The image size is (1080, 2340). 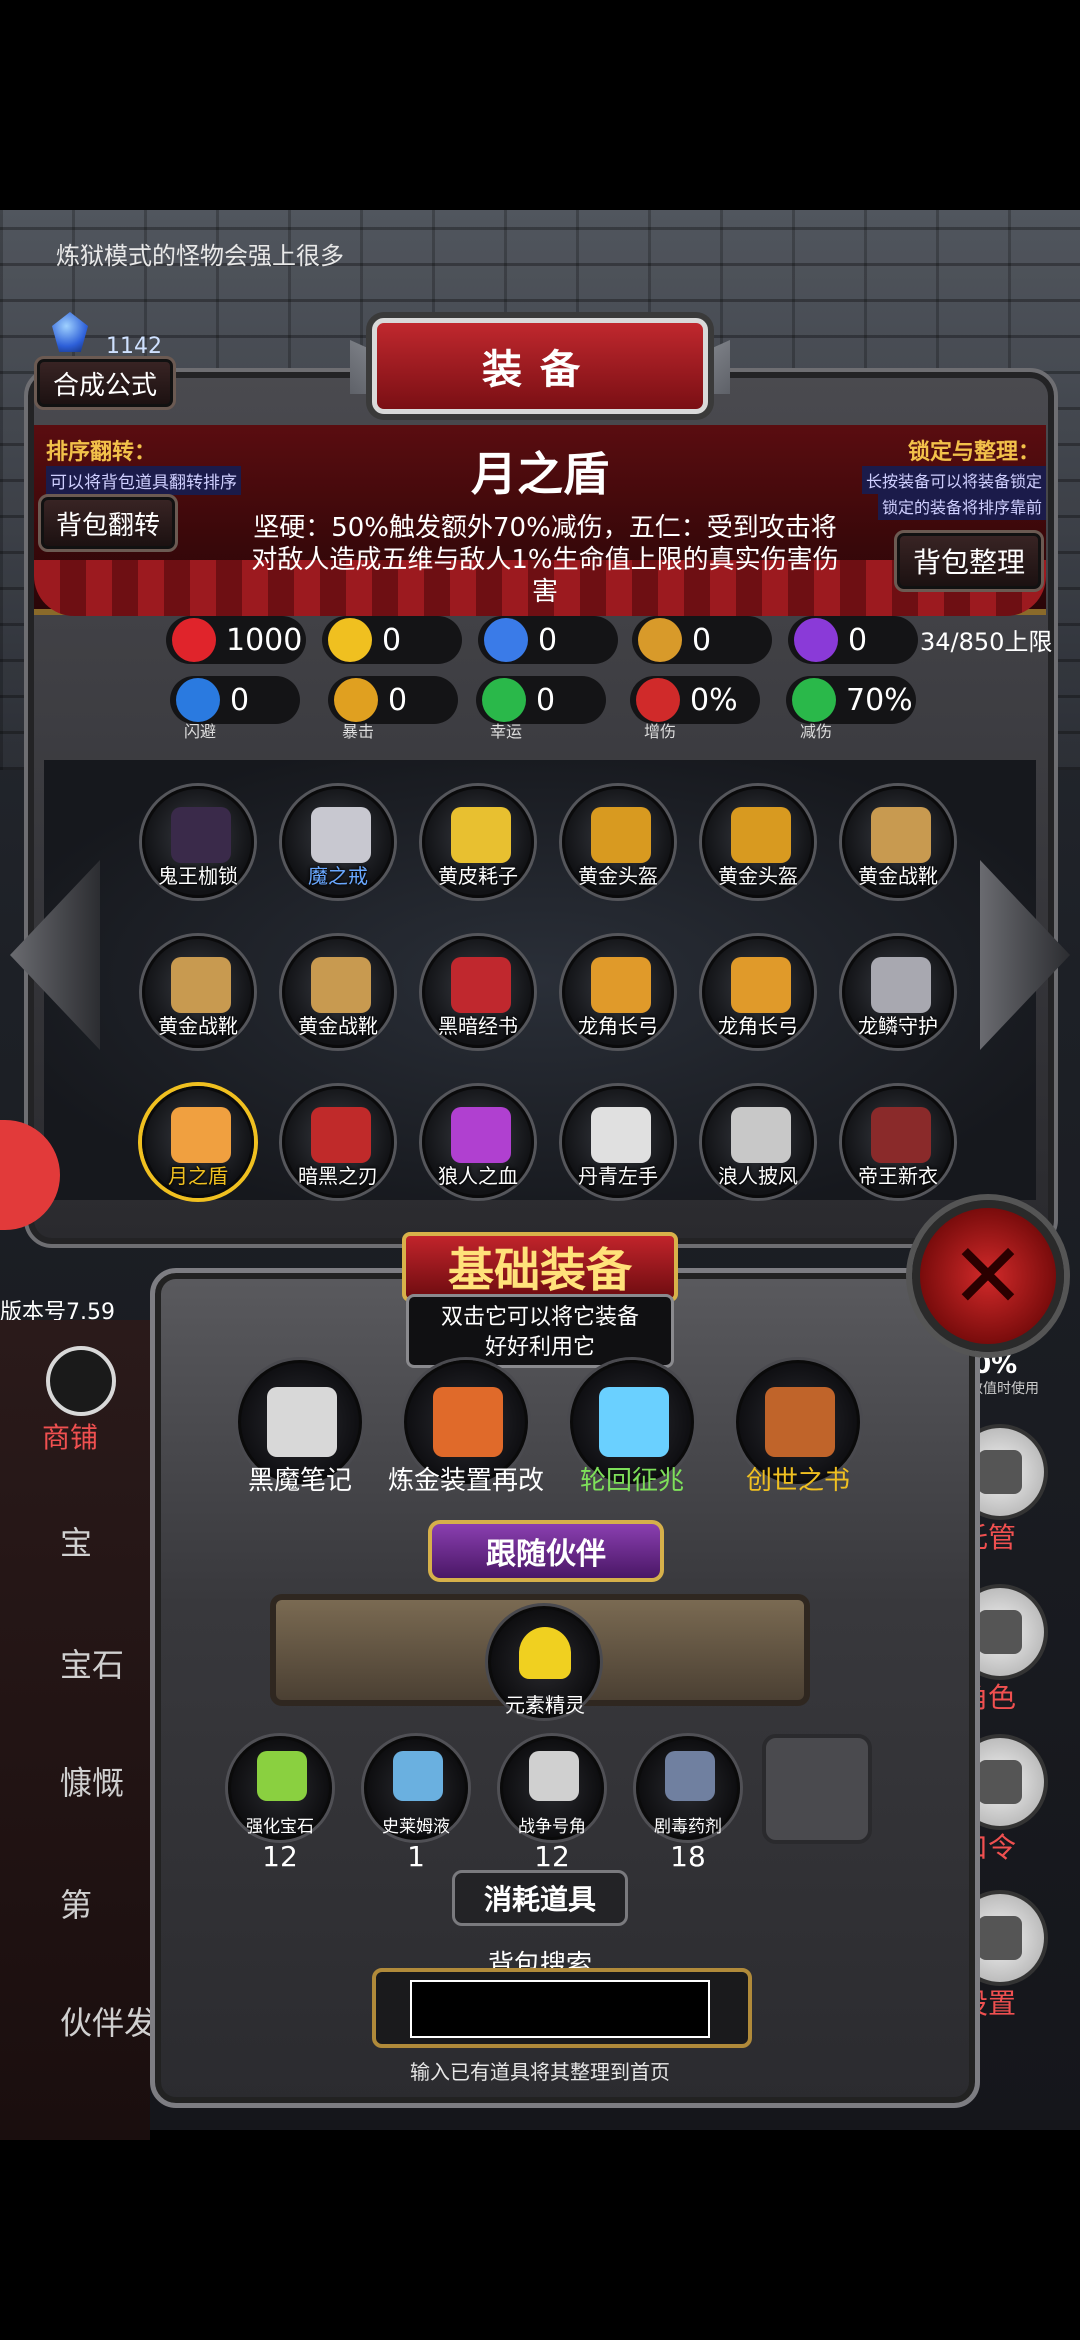 What do you see at coordinates (264, 640) in the screenshot?
I see `stat-value: 1000` at bounding box center [264, 640].